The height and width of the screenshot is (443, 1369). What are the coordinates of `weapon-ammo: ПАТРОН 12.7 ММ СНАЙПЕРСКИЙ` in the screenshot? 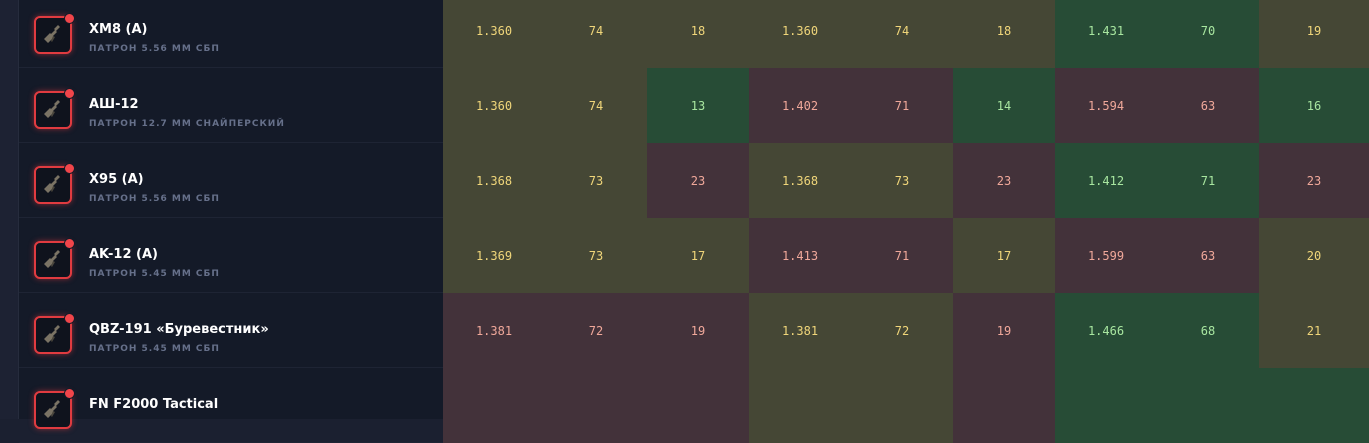 It's located at (187, 124).